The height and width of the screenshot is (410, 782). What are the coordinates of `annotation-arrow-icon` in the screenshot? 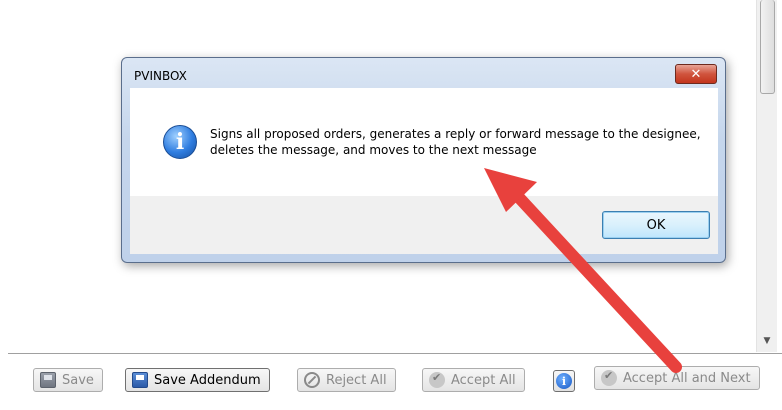 It's located at (583, 270).